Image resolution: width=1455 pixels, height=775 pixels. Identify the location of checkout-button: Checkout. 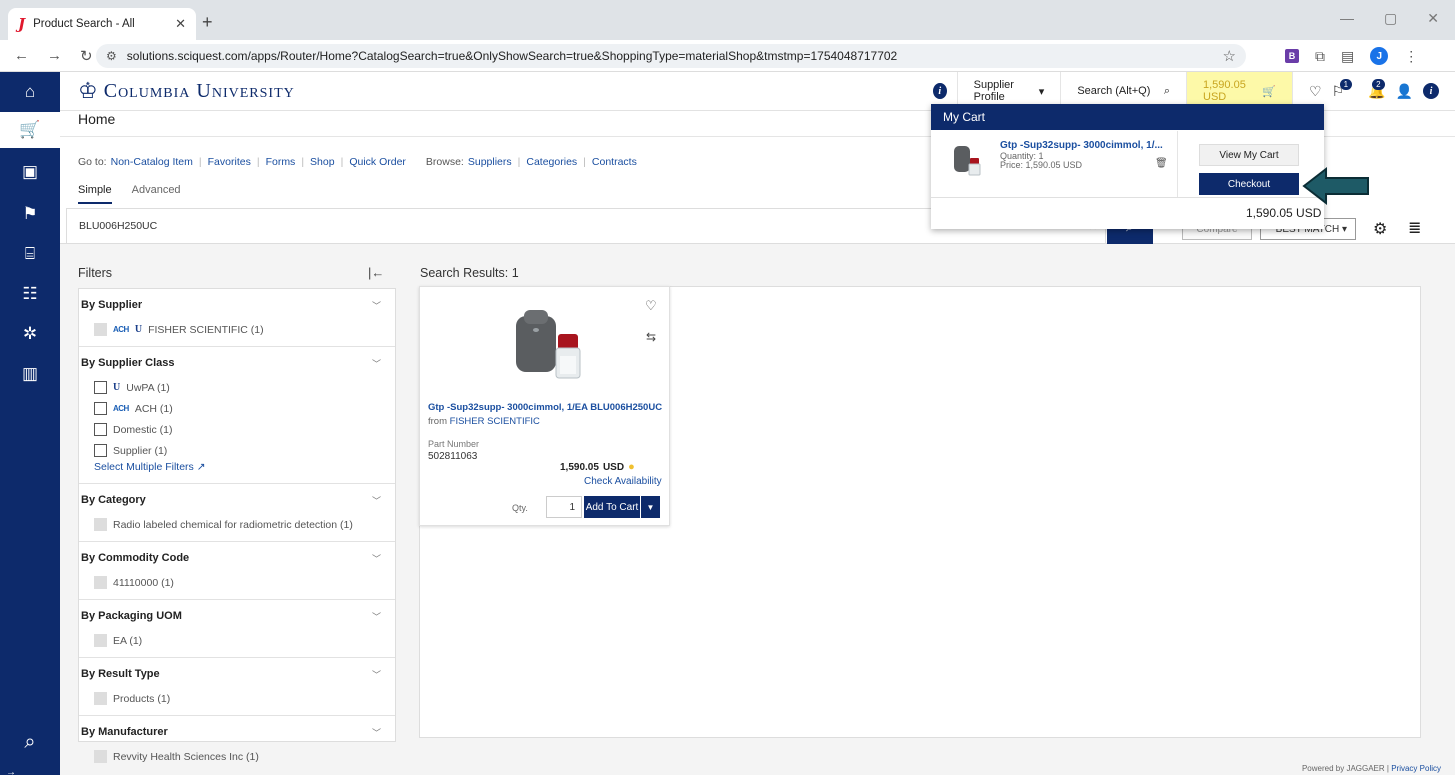
(1249, 184).